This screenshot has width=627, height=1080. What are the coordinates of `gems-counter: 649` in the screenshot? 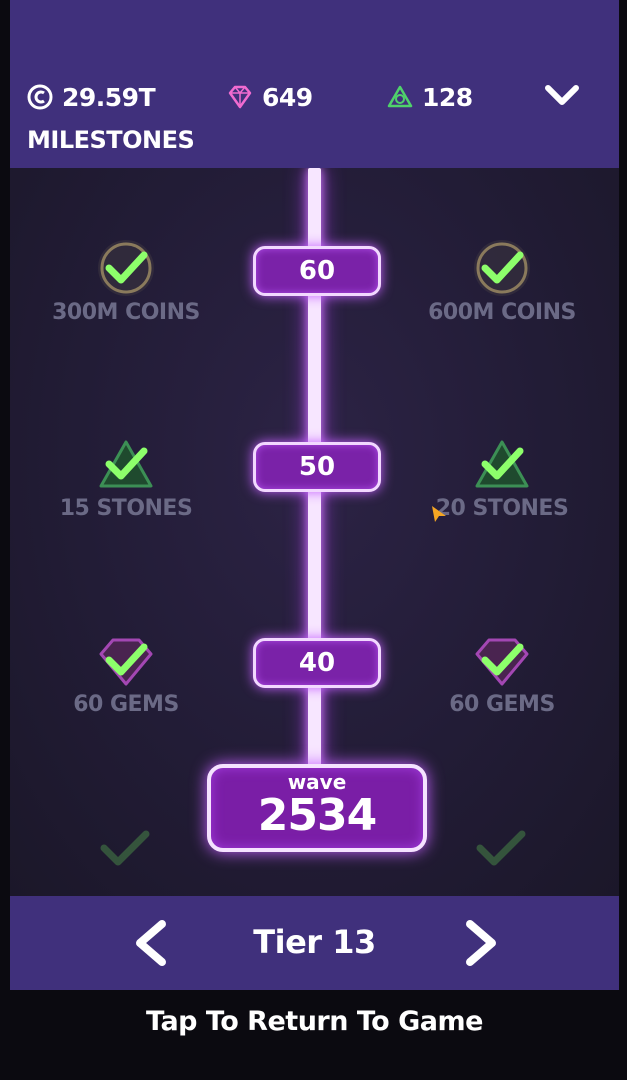 It's located at (269, 97).